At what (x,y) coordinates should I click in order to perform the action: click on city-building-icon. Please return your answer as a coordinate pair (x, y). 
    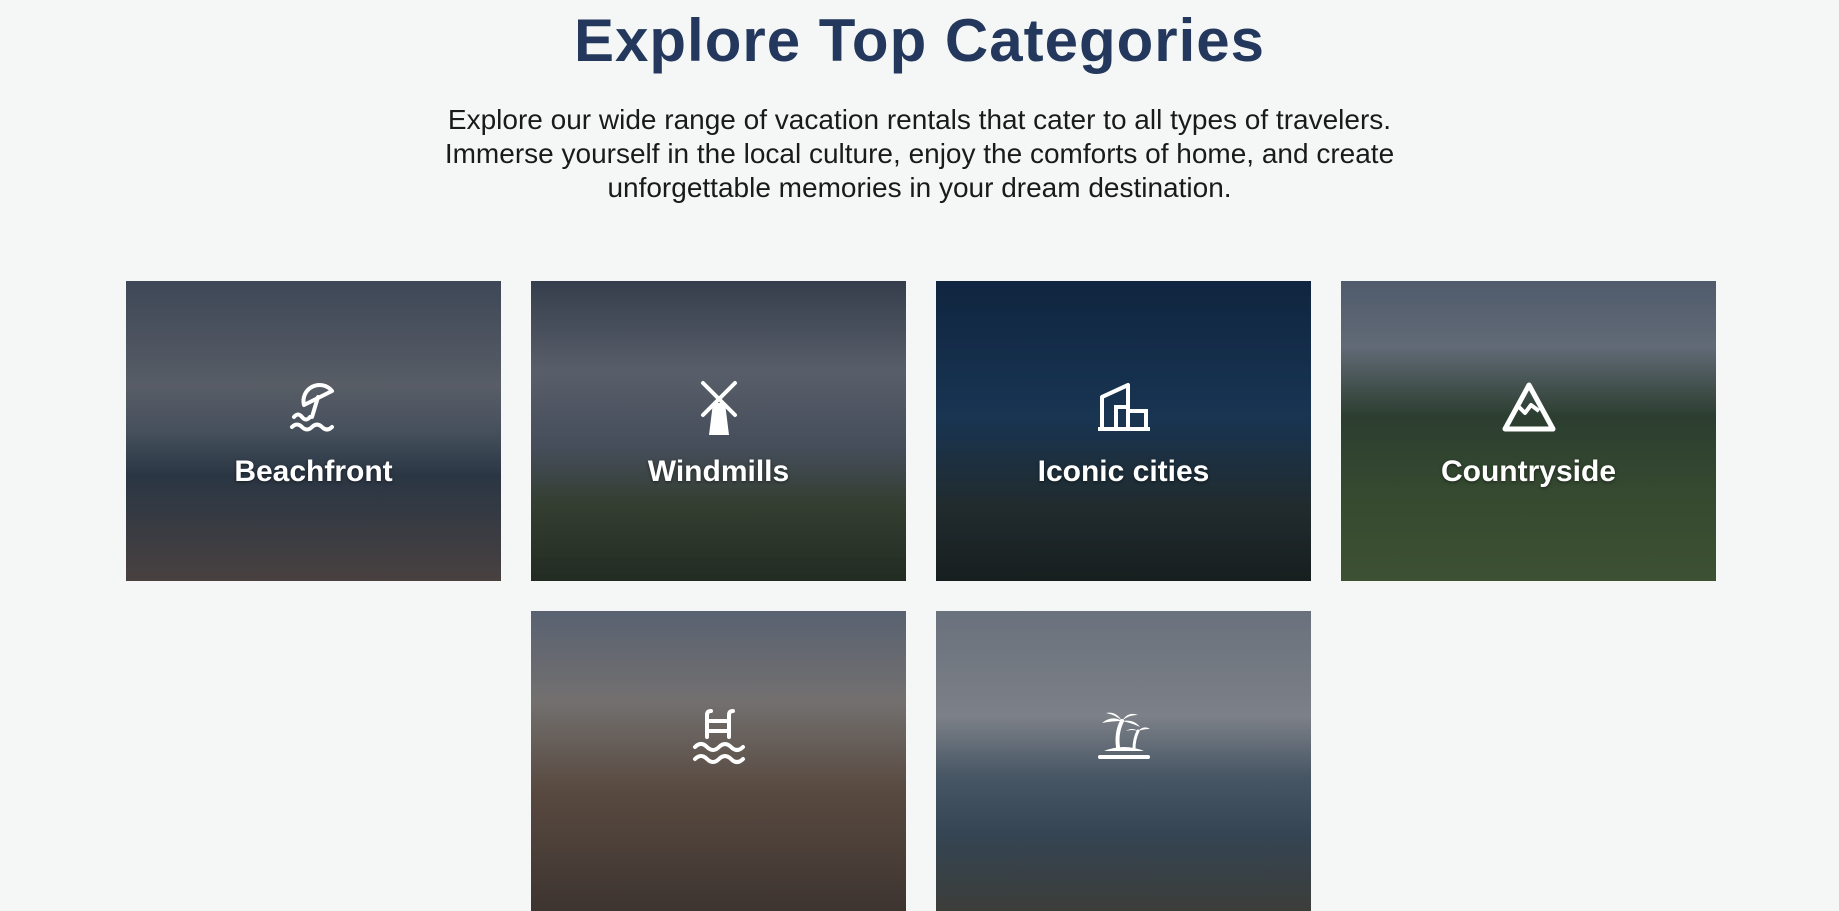
    Looking at the image, I should click on (1123, 407).